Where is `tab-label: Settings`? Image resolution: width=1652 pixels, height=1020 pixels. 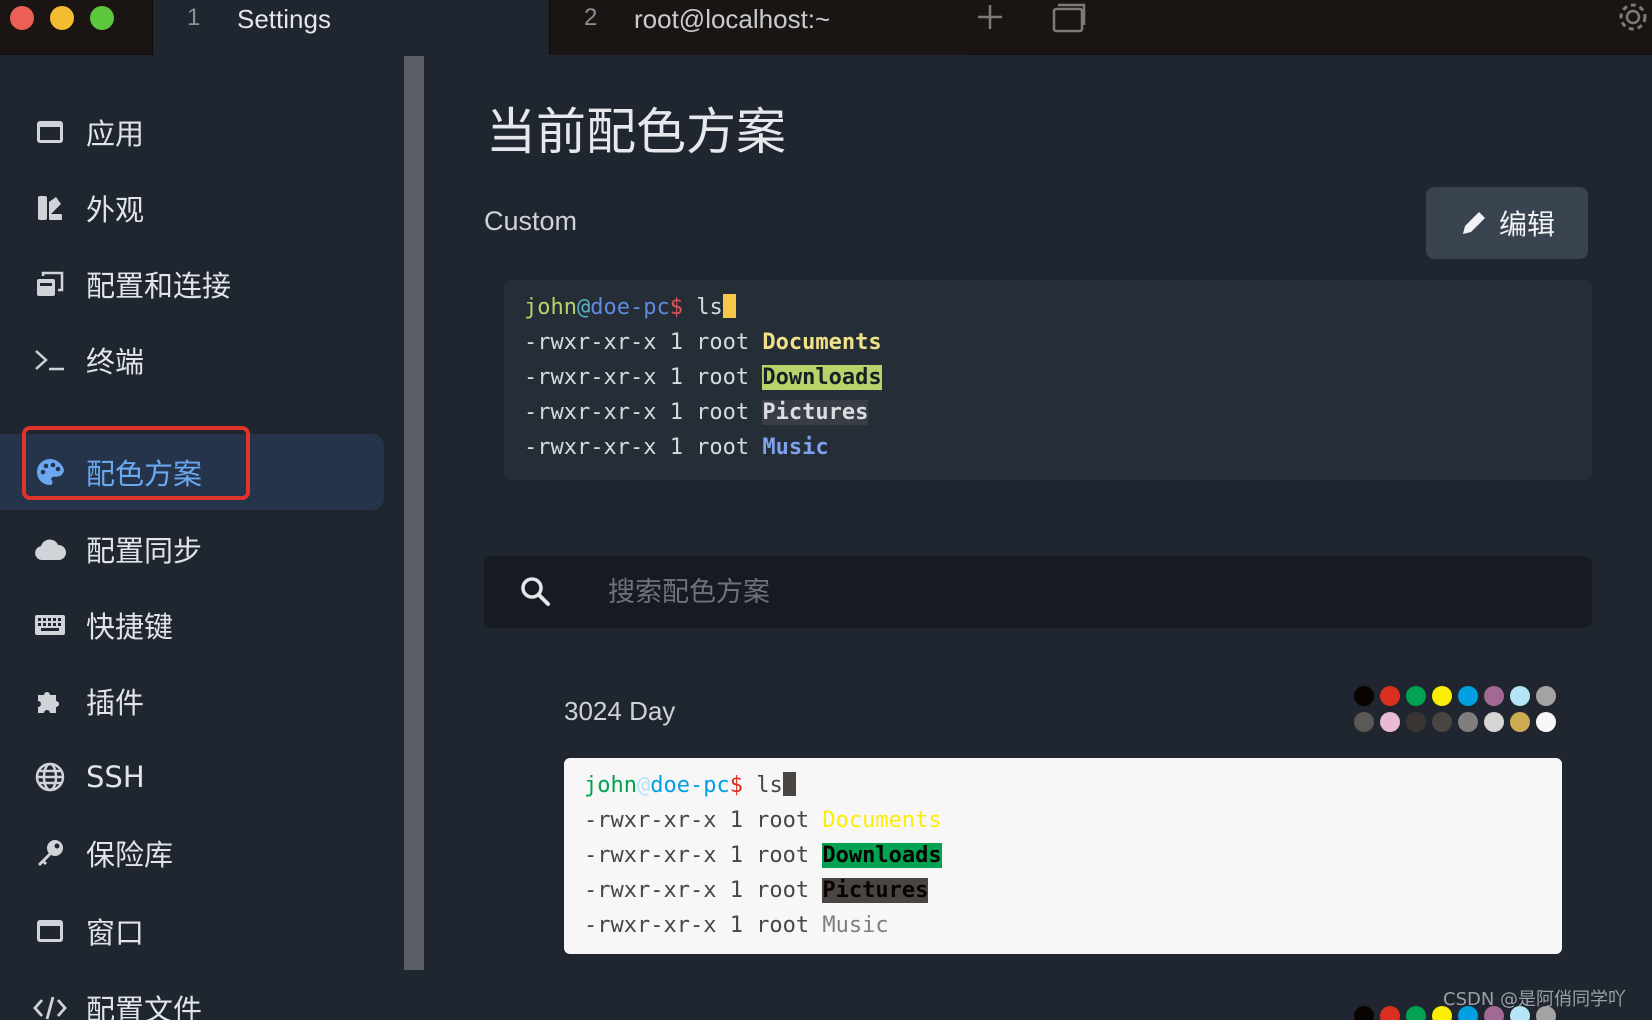
tab-label: Settings is located at coordinates (284, 19).